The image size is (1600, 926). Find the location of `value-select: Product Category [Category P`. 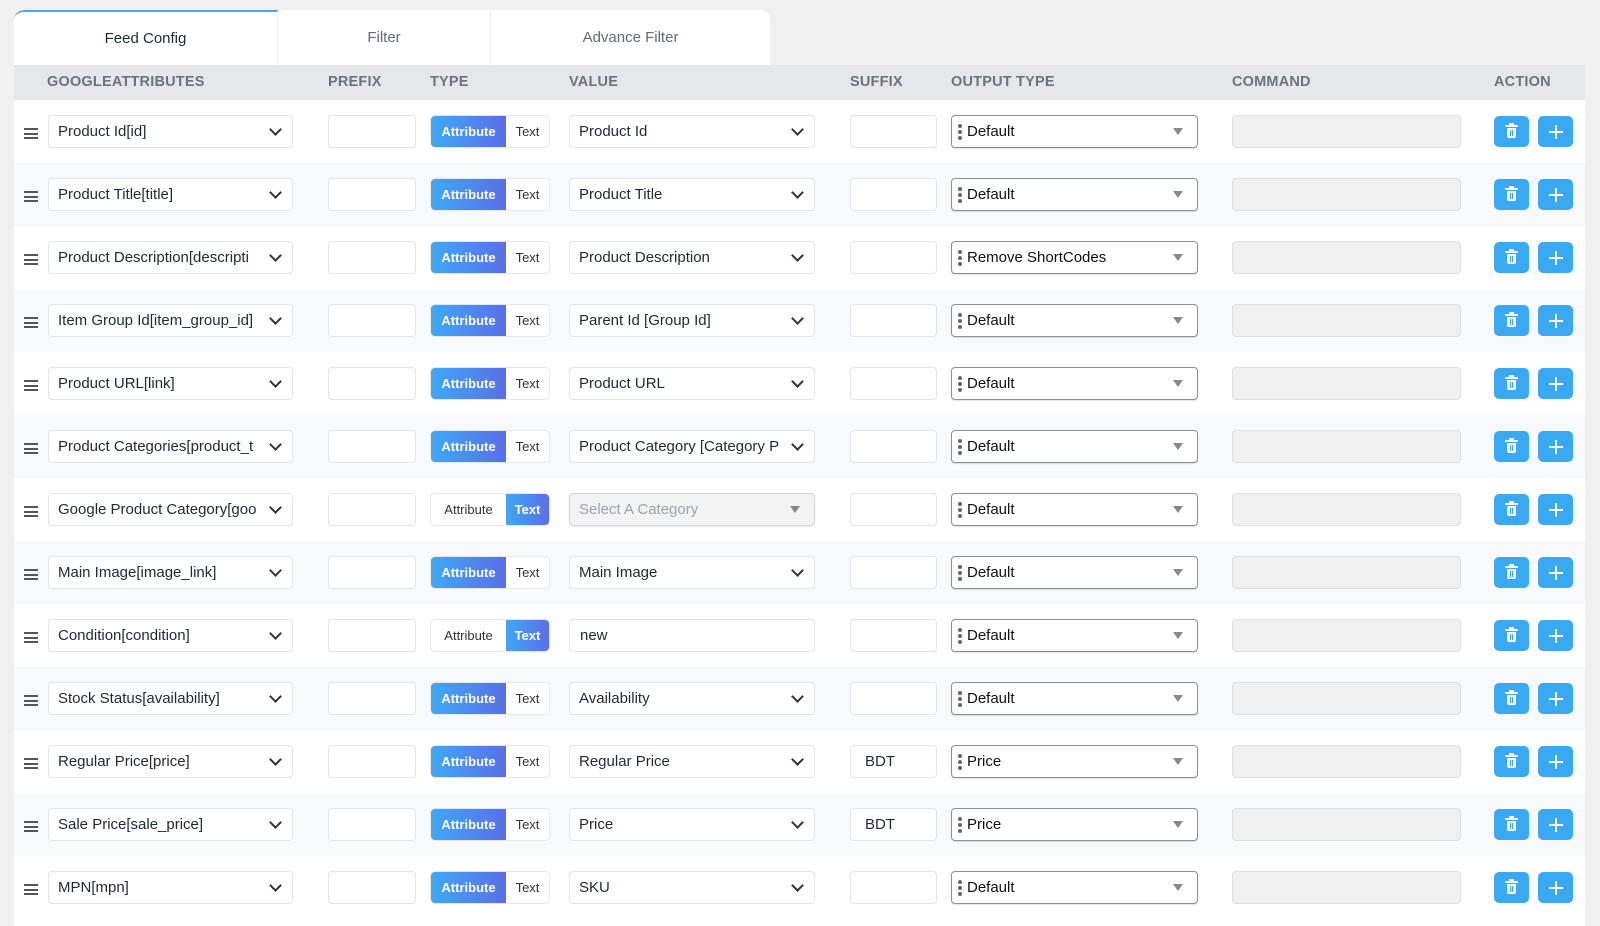

value-select: Product Category [Category P is located at coordinates (692, 446).